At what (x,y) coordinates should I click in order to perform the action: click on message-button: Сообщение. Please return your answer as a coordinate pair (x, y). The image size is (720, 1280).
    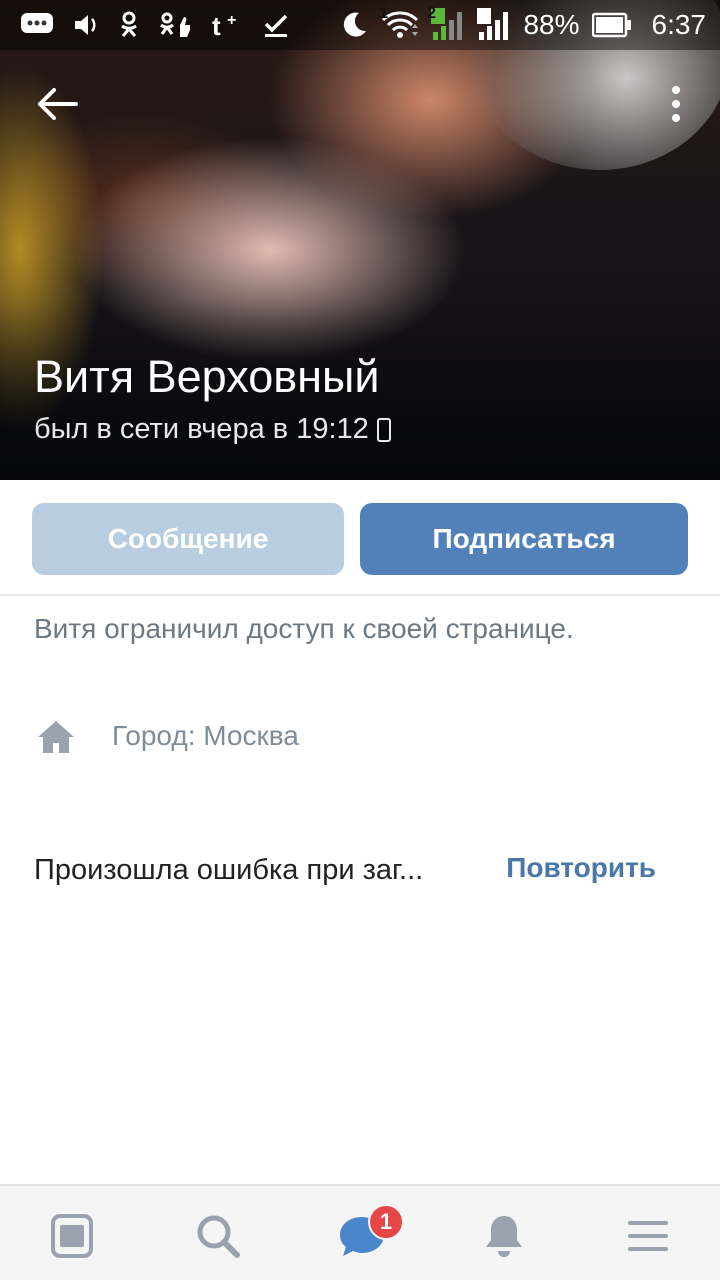
    Looking at the image, I should click on (188, 539).